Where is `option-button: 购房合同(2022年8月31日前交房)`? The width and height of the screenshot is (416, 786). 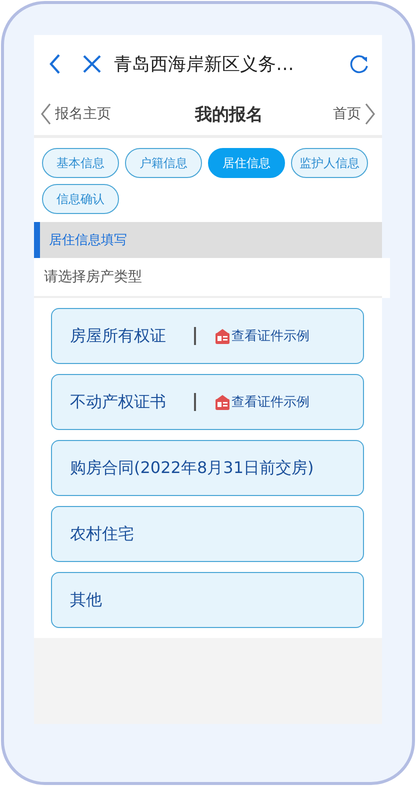 option-button: 购房合同(2022年8月31日前交房) is located at coordinates (207, 468).